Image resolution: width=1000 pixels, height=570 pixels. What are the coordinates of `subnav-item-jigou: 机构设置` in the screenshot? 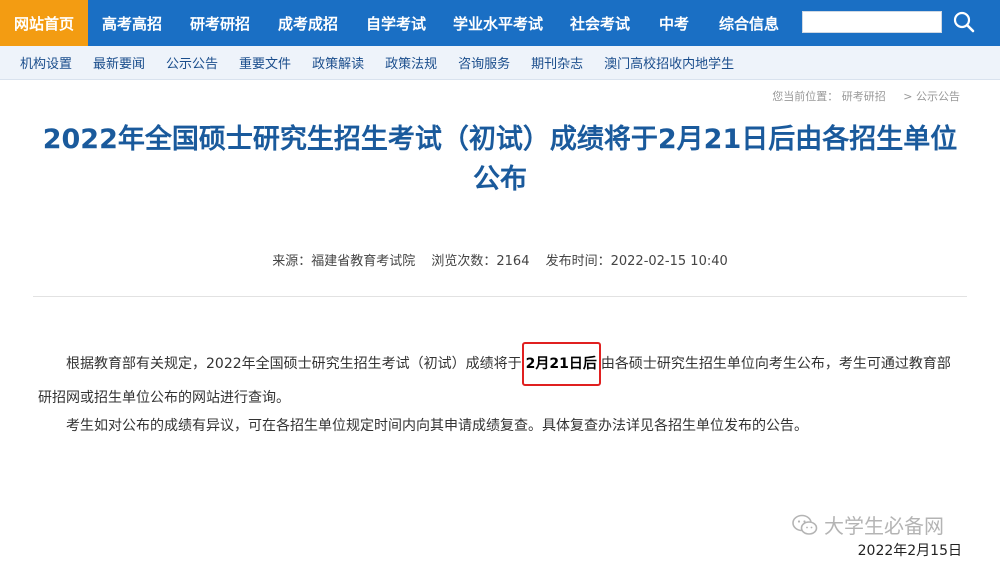 It's located at (46, 62).